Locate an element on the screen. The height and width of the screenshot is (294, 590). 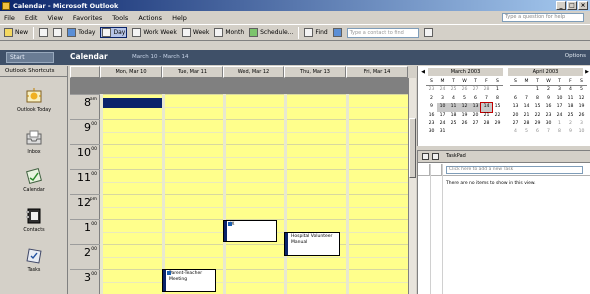
selected-time-slot is located at coordinates (132, 103).